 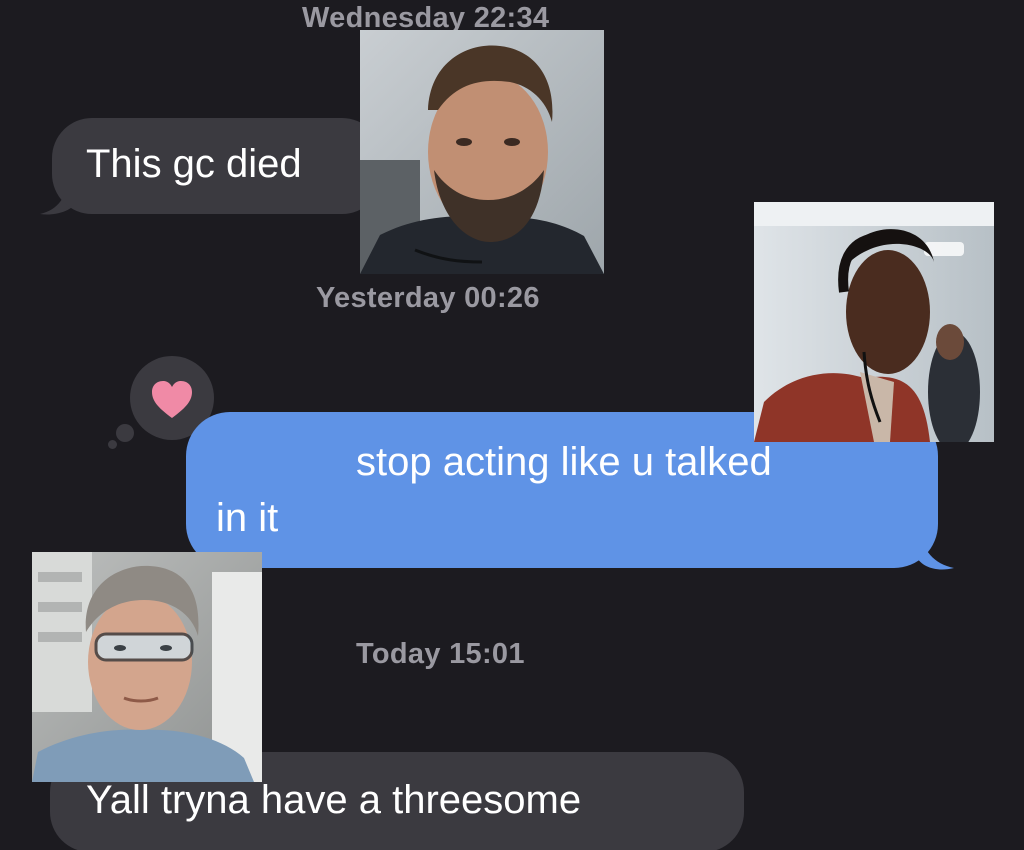 I want to click on woman-in-red-jacket-photo, so click(x=874, y=322).